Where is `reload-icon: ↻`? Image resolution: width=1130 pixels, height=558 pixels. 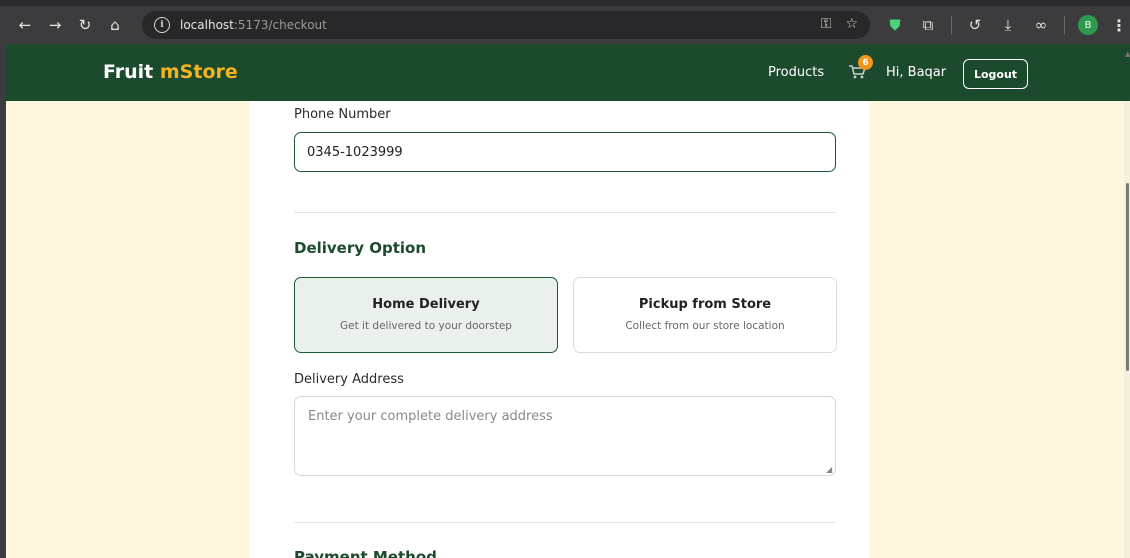 reload-icon: ↻ is located at coordinates (85, 25).